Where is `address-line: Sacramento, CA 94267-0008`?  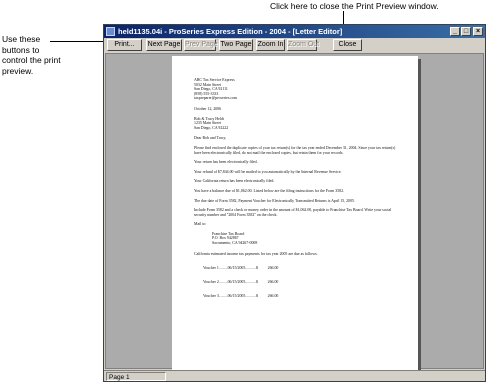 address-line: Sacramento, CA 94267-0008 is located at coordinates (235, 243).